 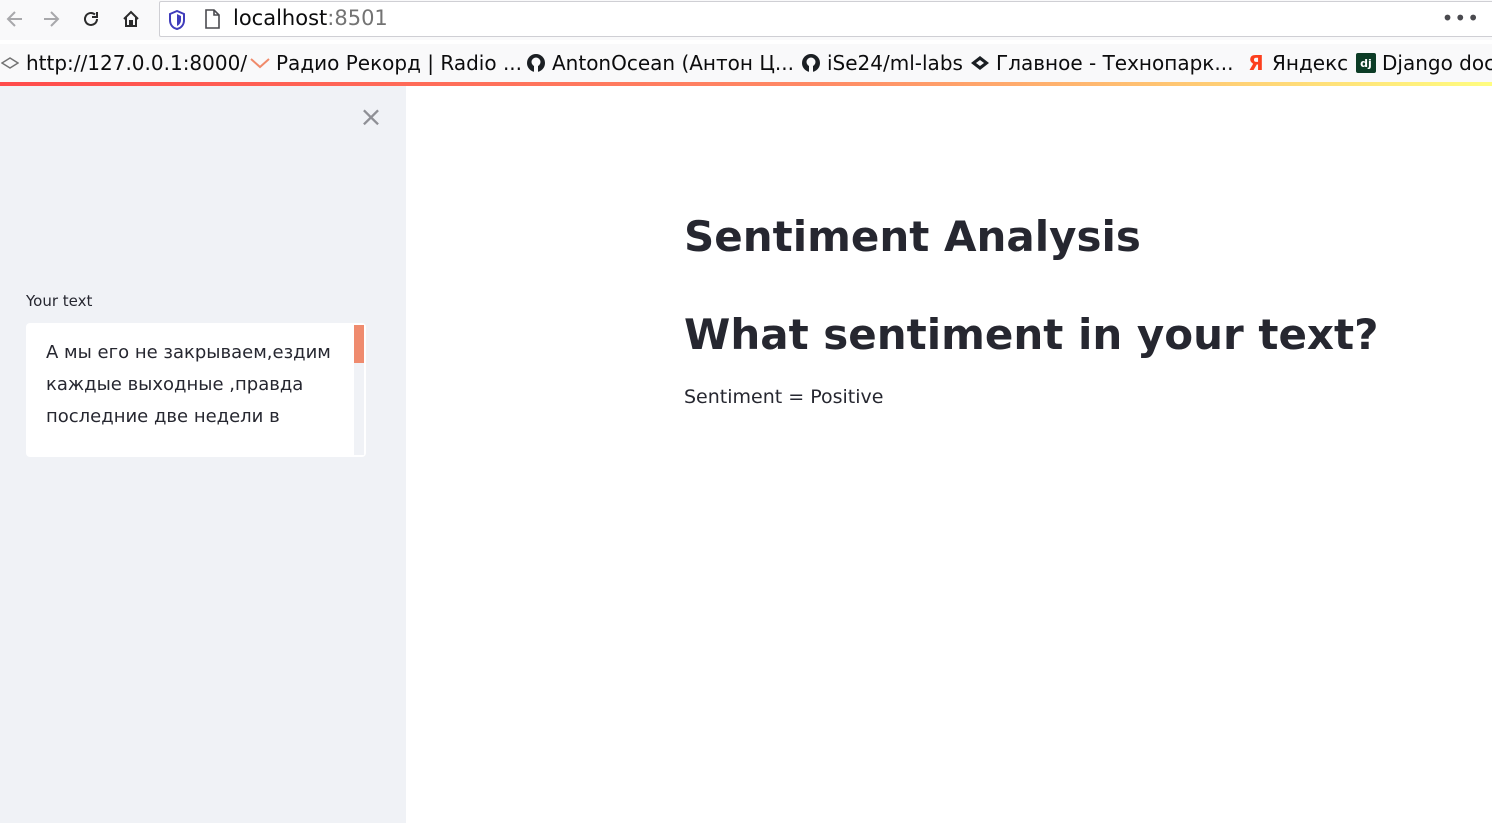 What do you see at coordinates (912, 236) in the screenshot?
I see `page-title: Sentiment Analysis` at bounding box center [912, 236].